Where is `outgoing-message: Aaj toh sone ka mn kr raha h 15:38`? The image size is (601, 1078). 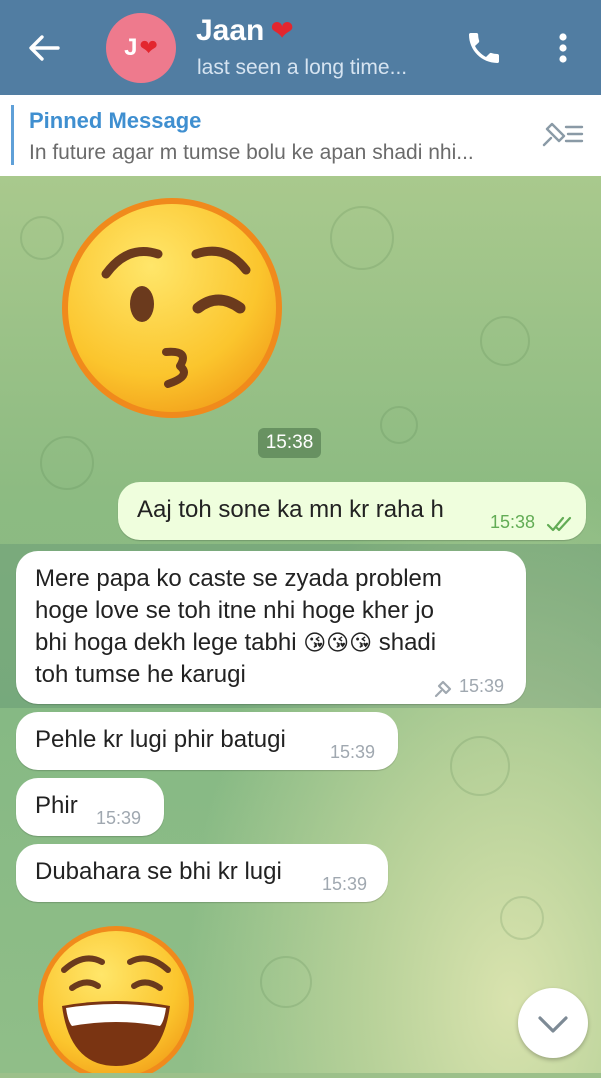
outgoing-message: Aaj toh sone ka mn kr raha h 15:38 is located at coordinates (352, 511).